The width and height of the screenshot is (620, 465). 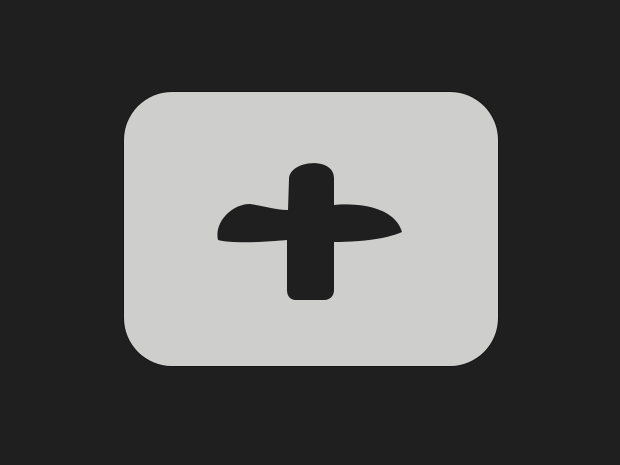 I want to click on plus-icon, so click(x=309, y=231).